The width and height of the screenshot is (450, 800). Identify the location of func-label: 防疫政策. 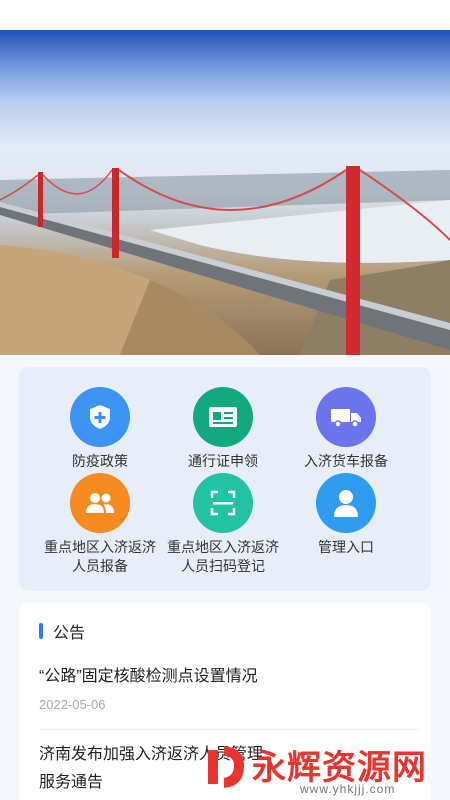
(100, 461).